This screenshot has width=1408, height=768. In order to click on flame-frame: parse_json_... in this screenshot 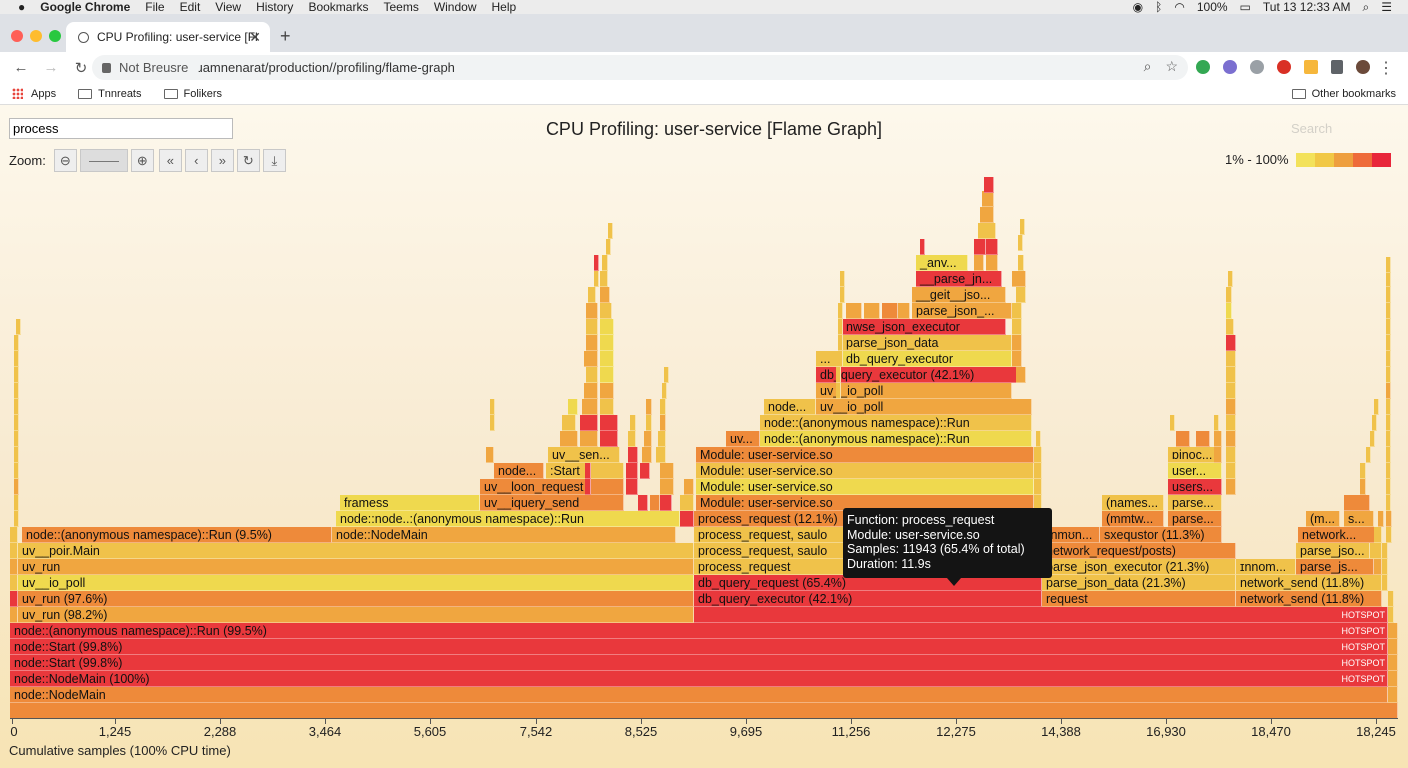, I will do `click(962, 311)`.